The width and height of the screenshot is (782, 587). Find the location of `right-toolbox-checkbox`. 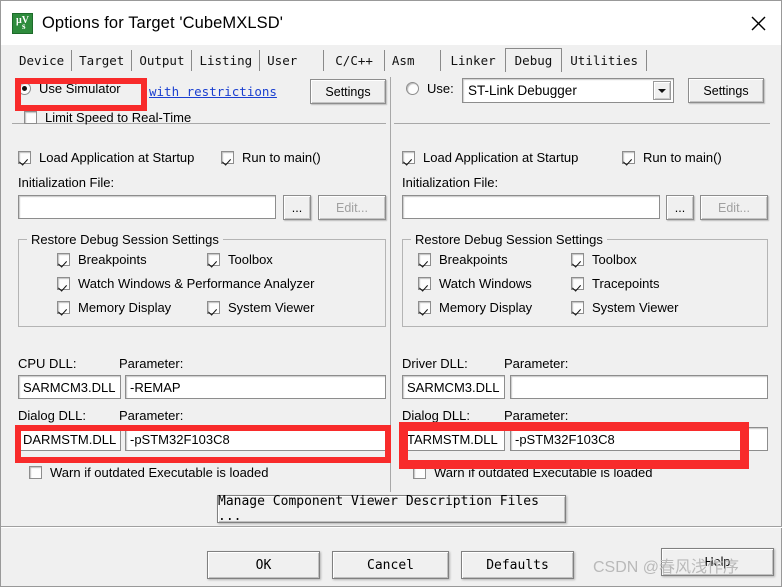

right-toolbox-checkbox is located at coordinates (577, 259).